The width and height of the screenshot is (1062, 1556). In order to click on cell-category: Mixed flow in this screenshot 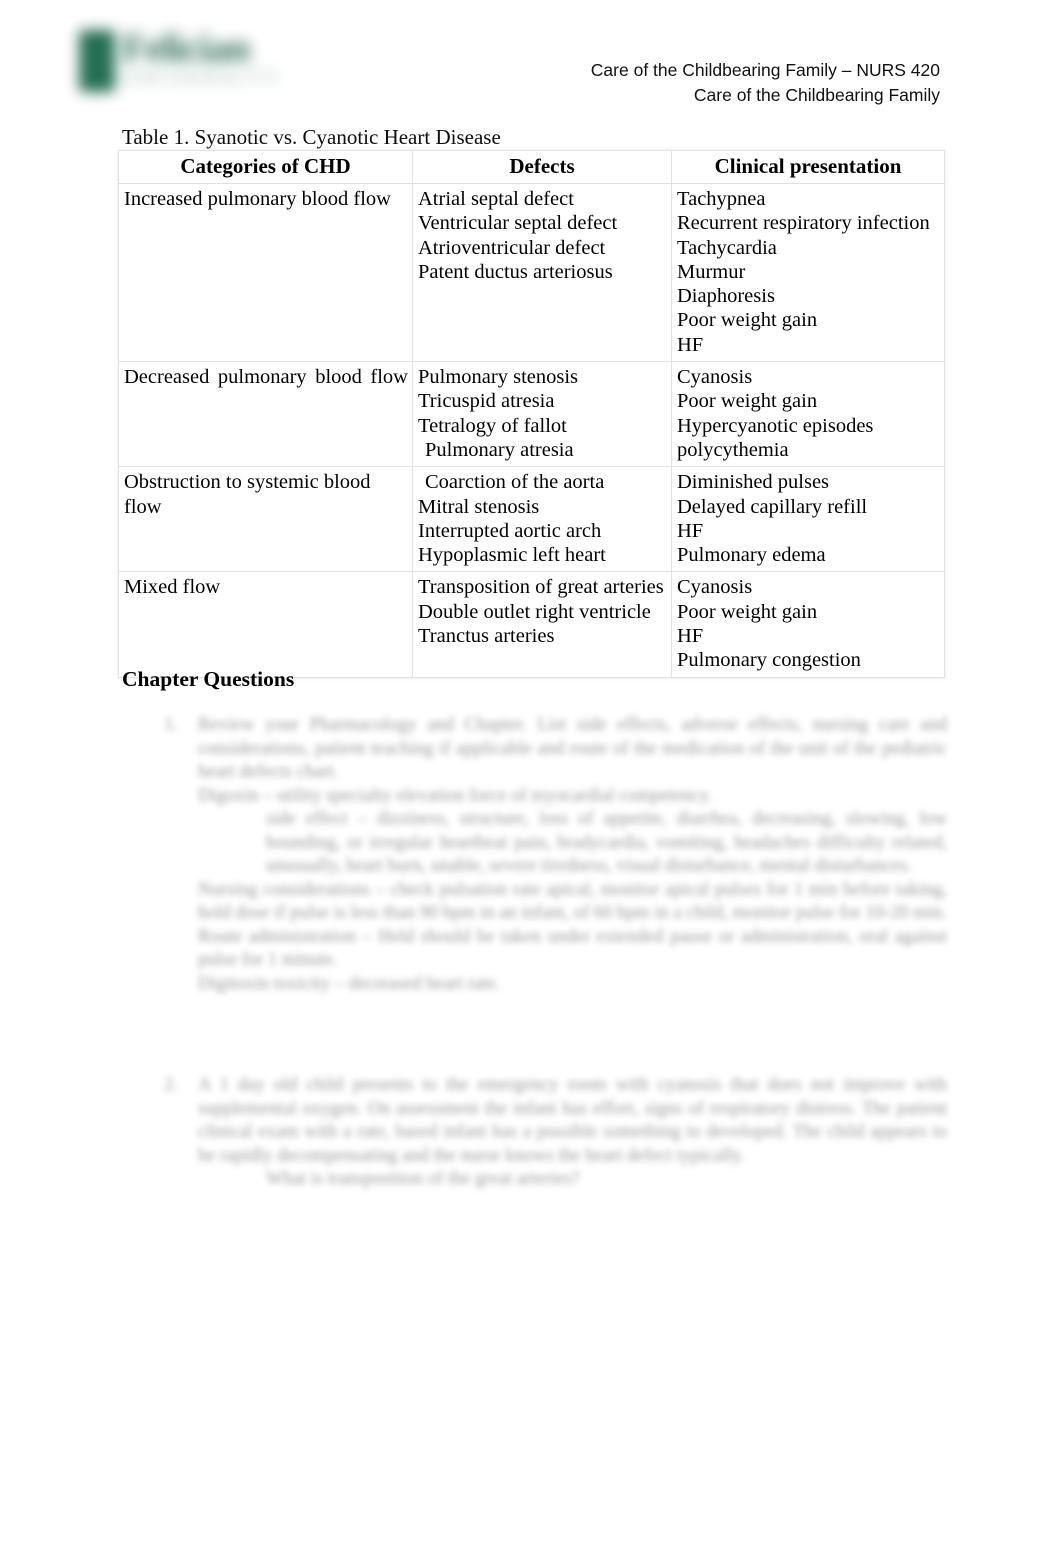, I will do `click(265, 624)`.